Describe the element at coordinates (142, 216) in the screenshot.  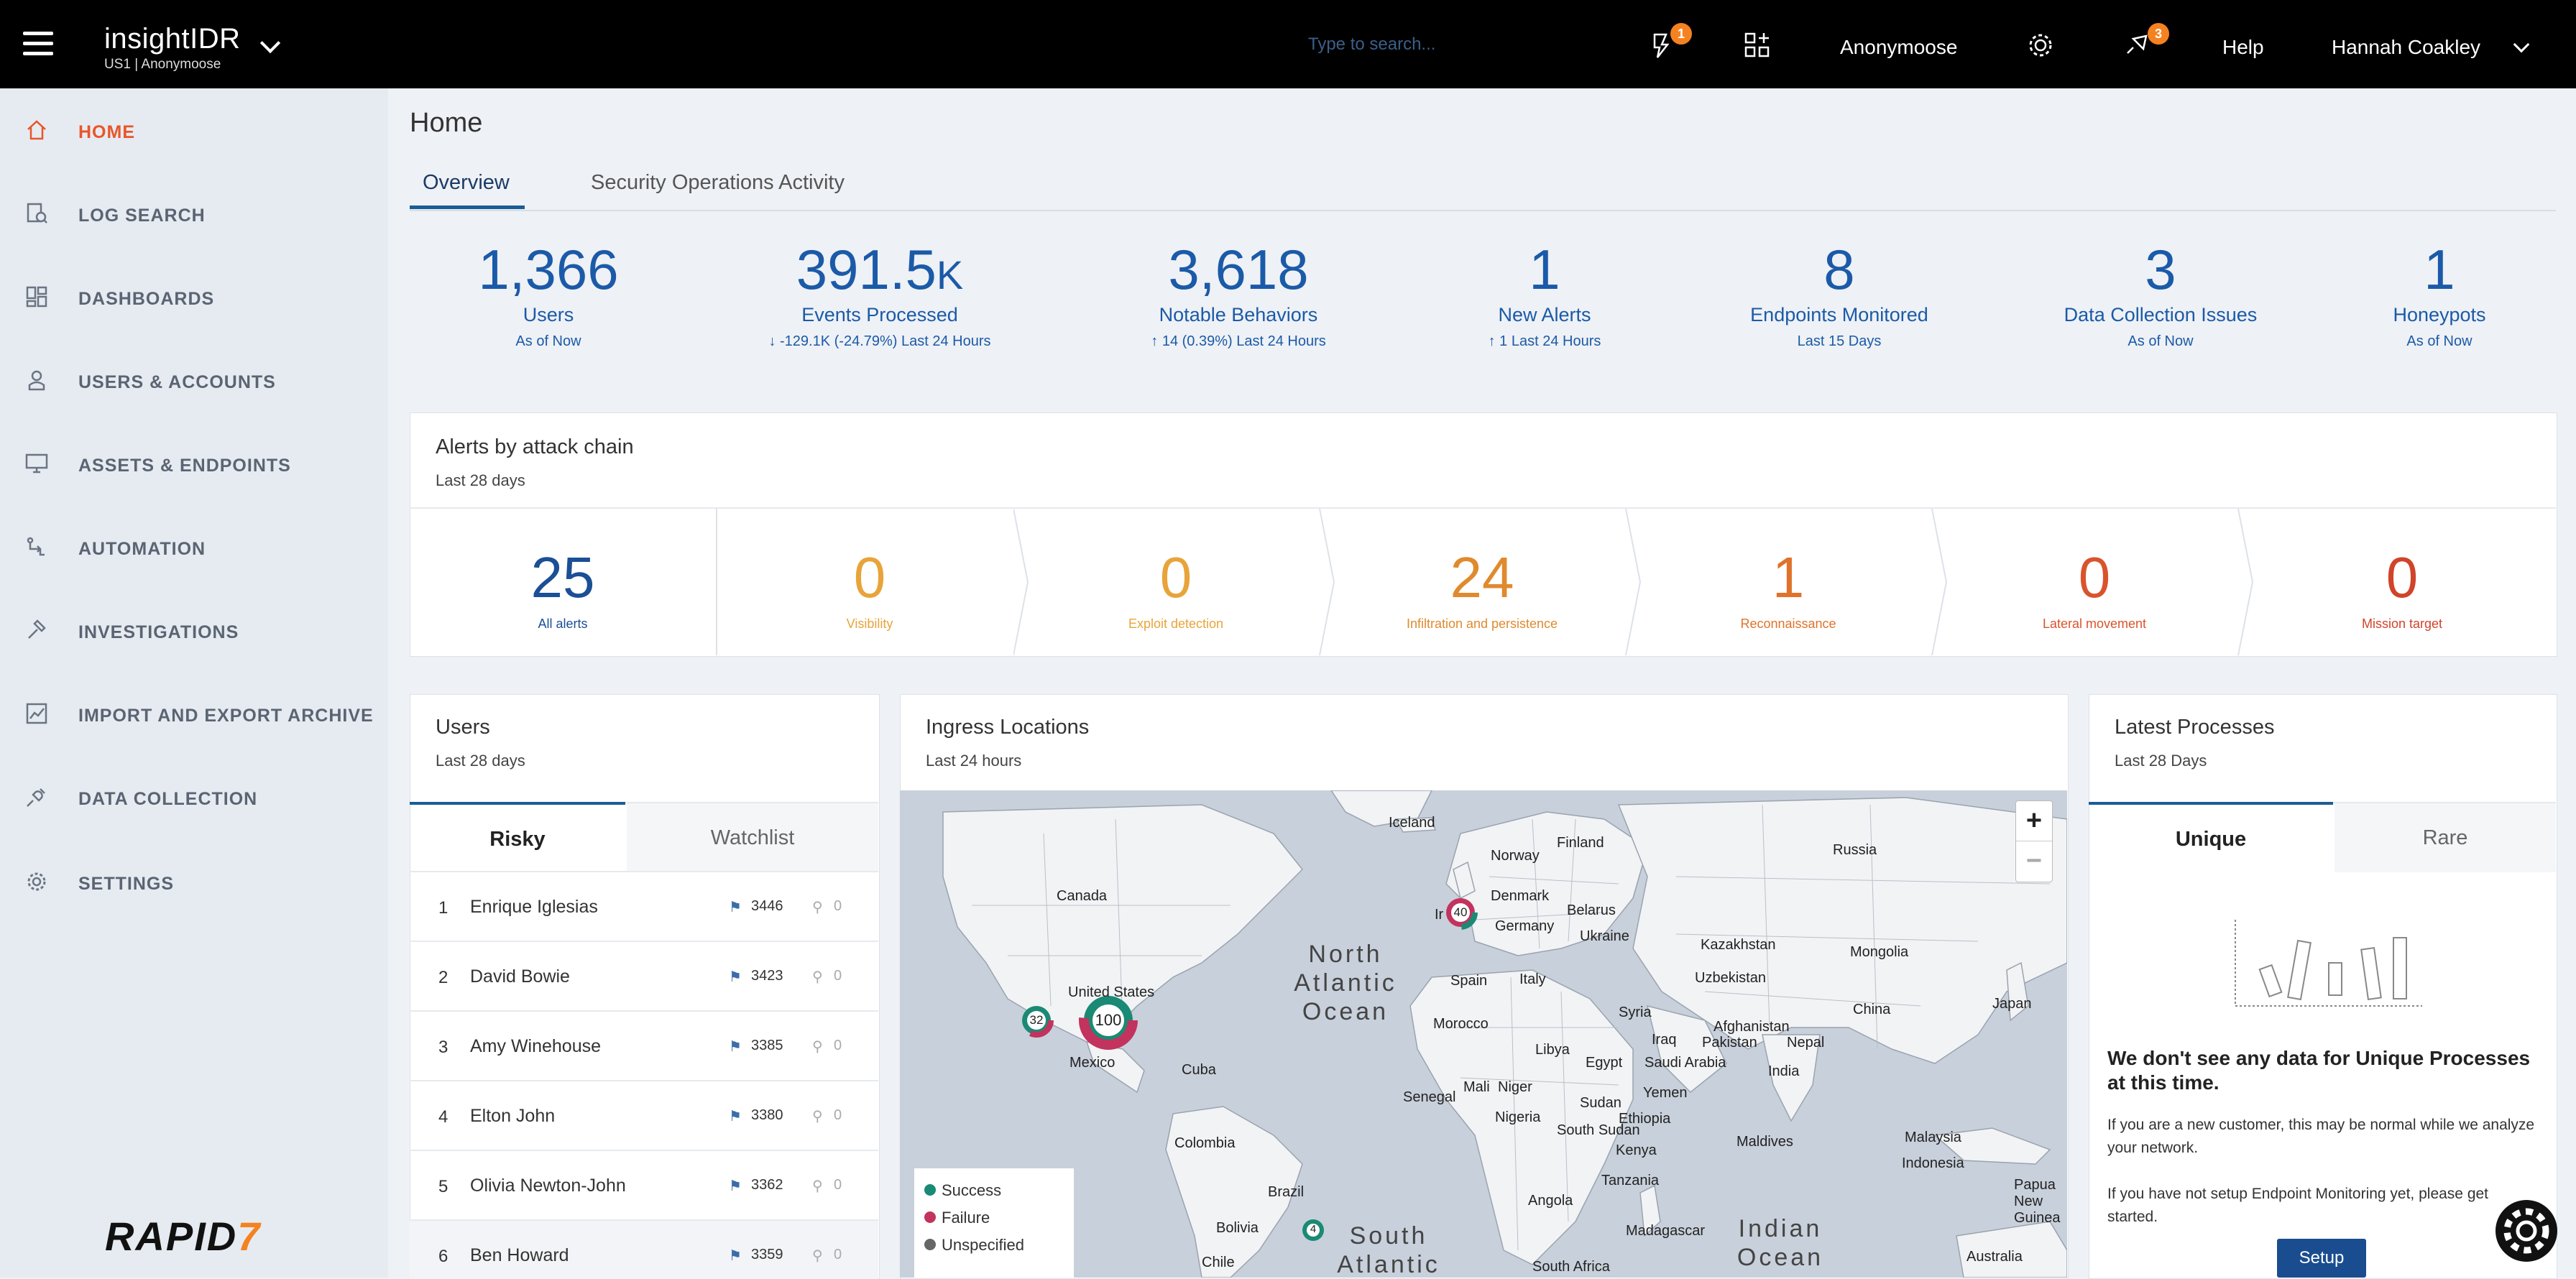
I see `sidebar-item-label: LOG SEARCH` at that location.